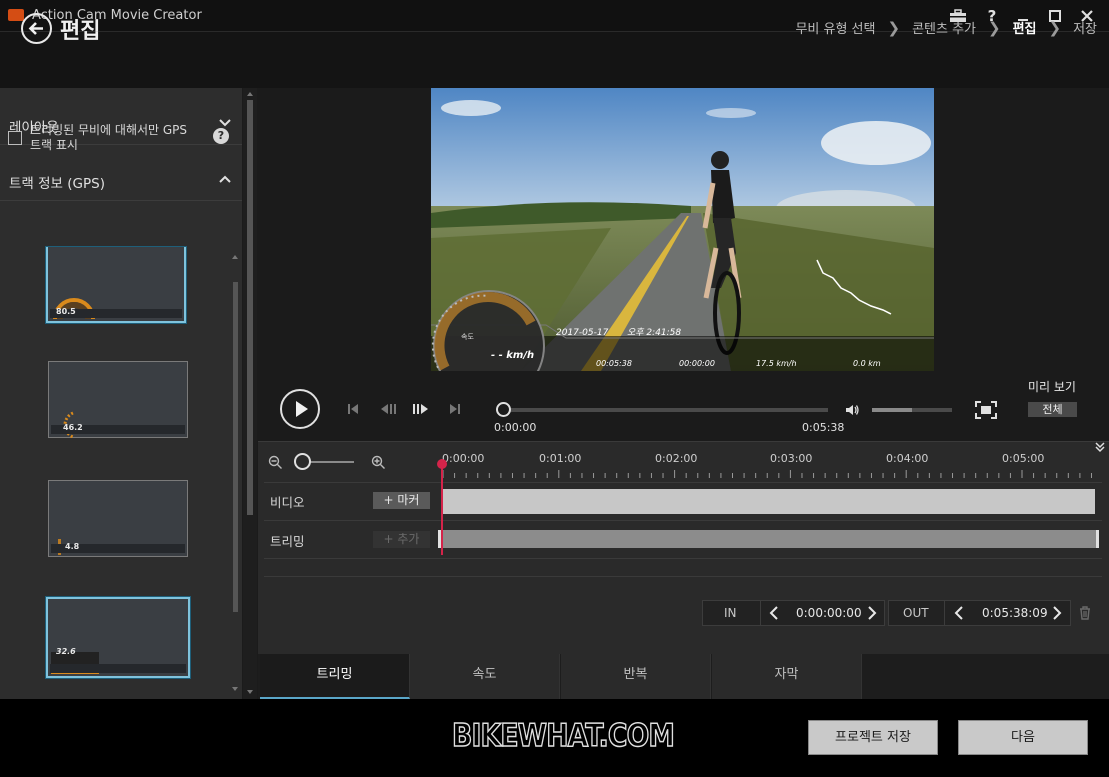 This screenshot has width=1109, height=777. Describe the element at coordinates (1052, 387) in the screenshot. I see `preview-label: 미리 보기` at that location.